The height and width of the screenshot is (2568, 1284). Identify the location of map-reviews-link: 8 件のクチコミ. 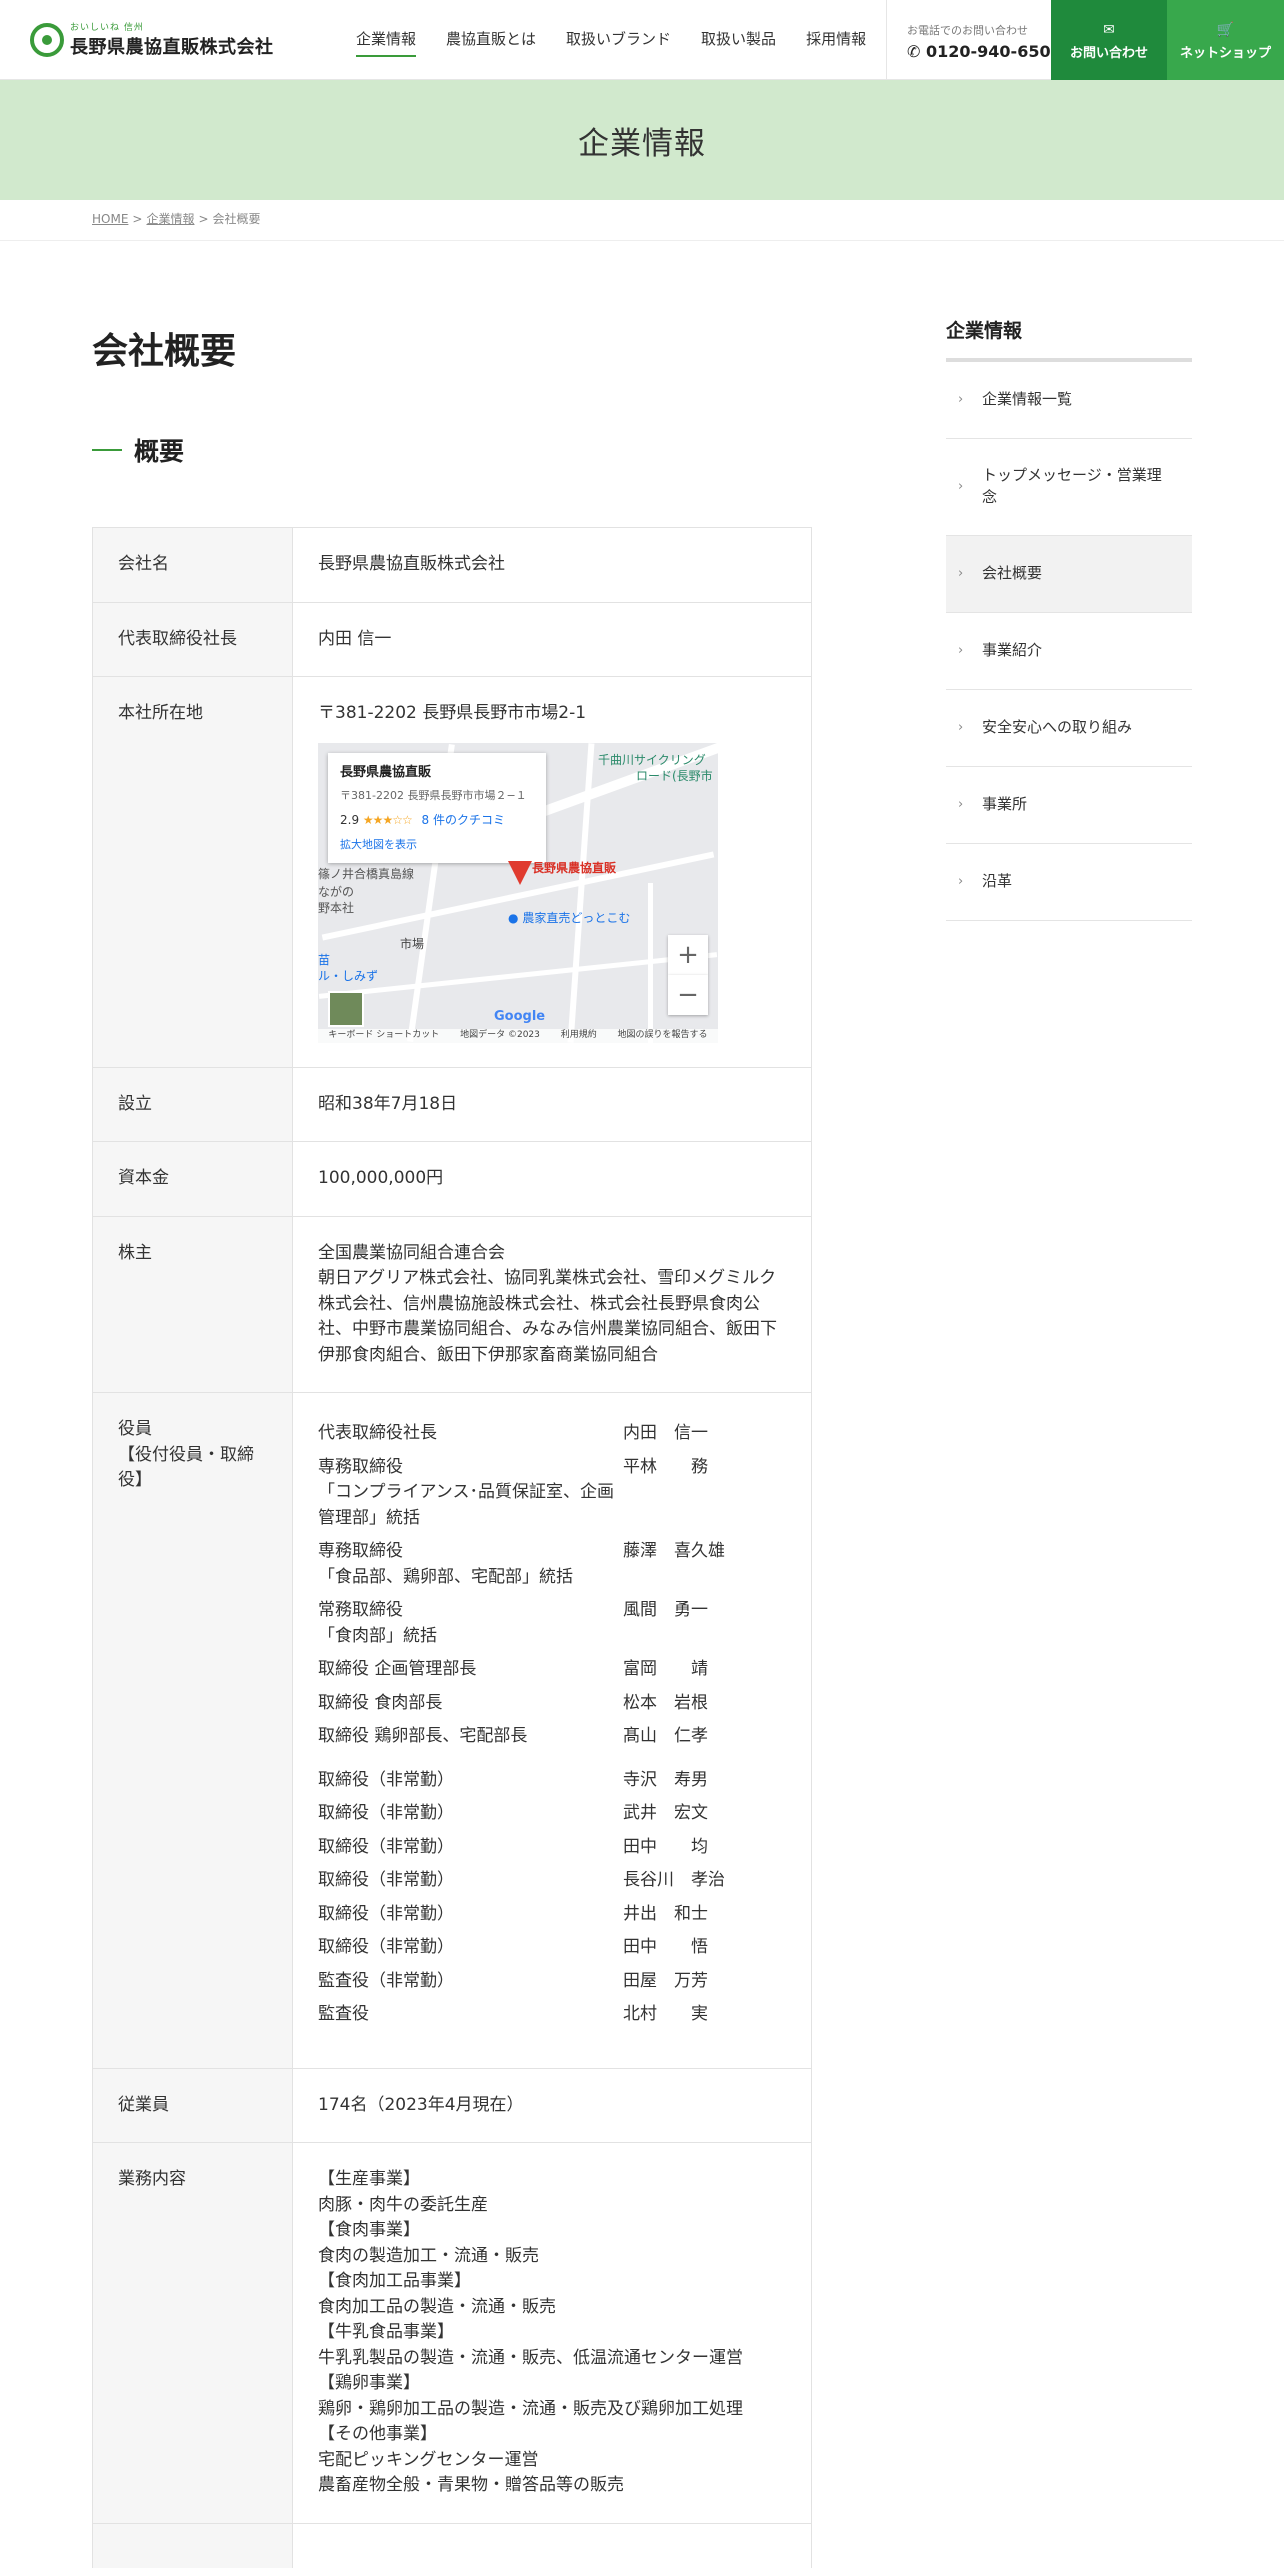
(463, 820).